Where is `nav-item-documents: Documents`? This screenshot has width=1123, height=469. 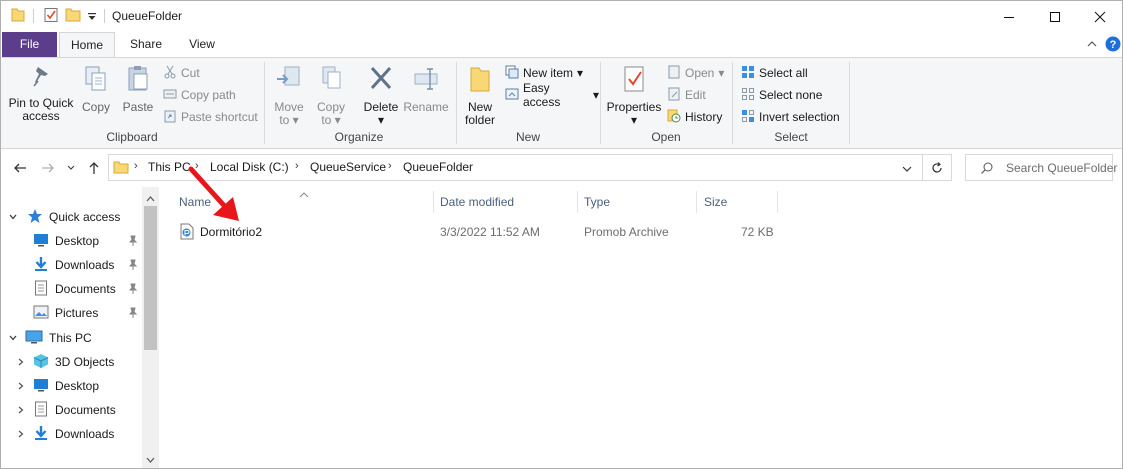
nav-item-documents: Documents is located at coordinates (74, 289).